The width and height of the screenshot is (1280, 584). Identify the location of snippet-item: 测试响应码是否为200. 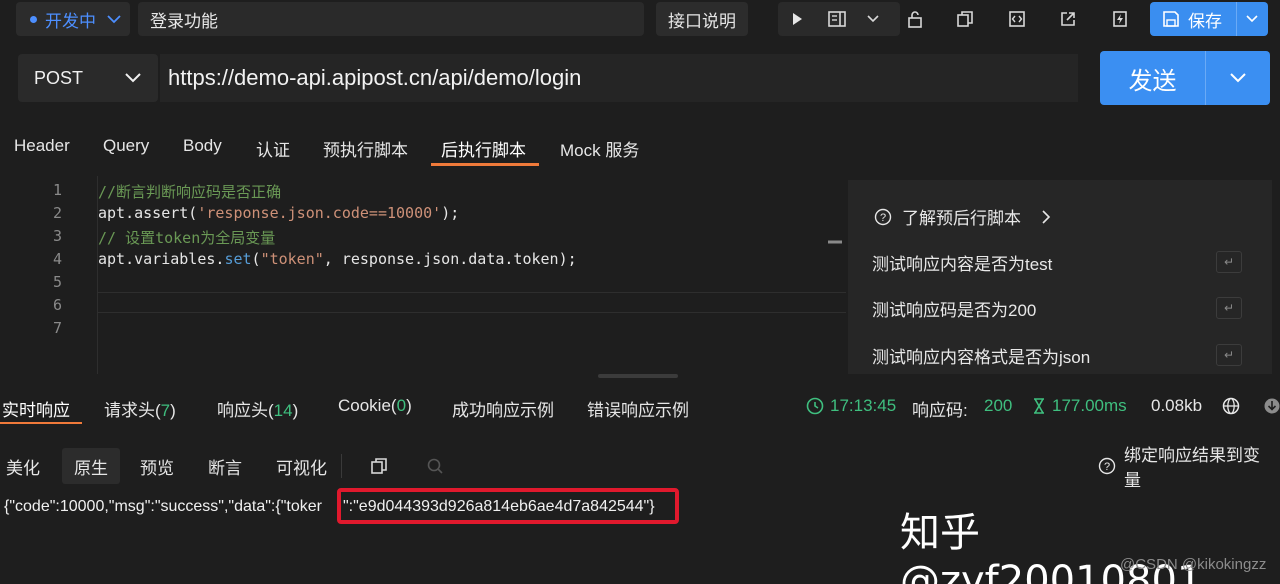
(954, 308).